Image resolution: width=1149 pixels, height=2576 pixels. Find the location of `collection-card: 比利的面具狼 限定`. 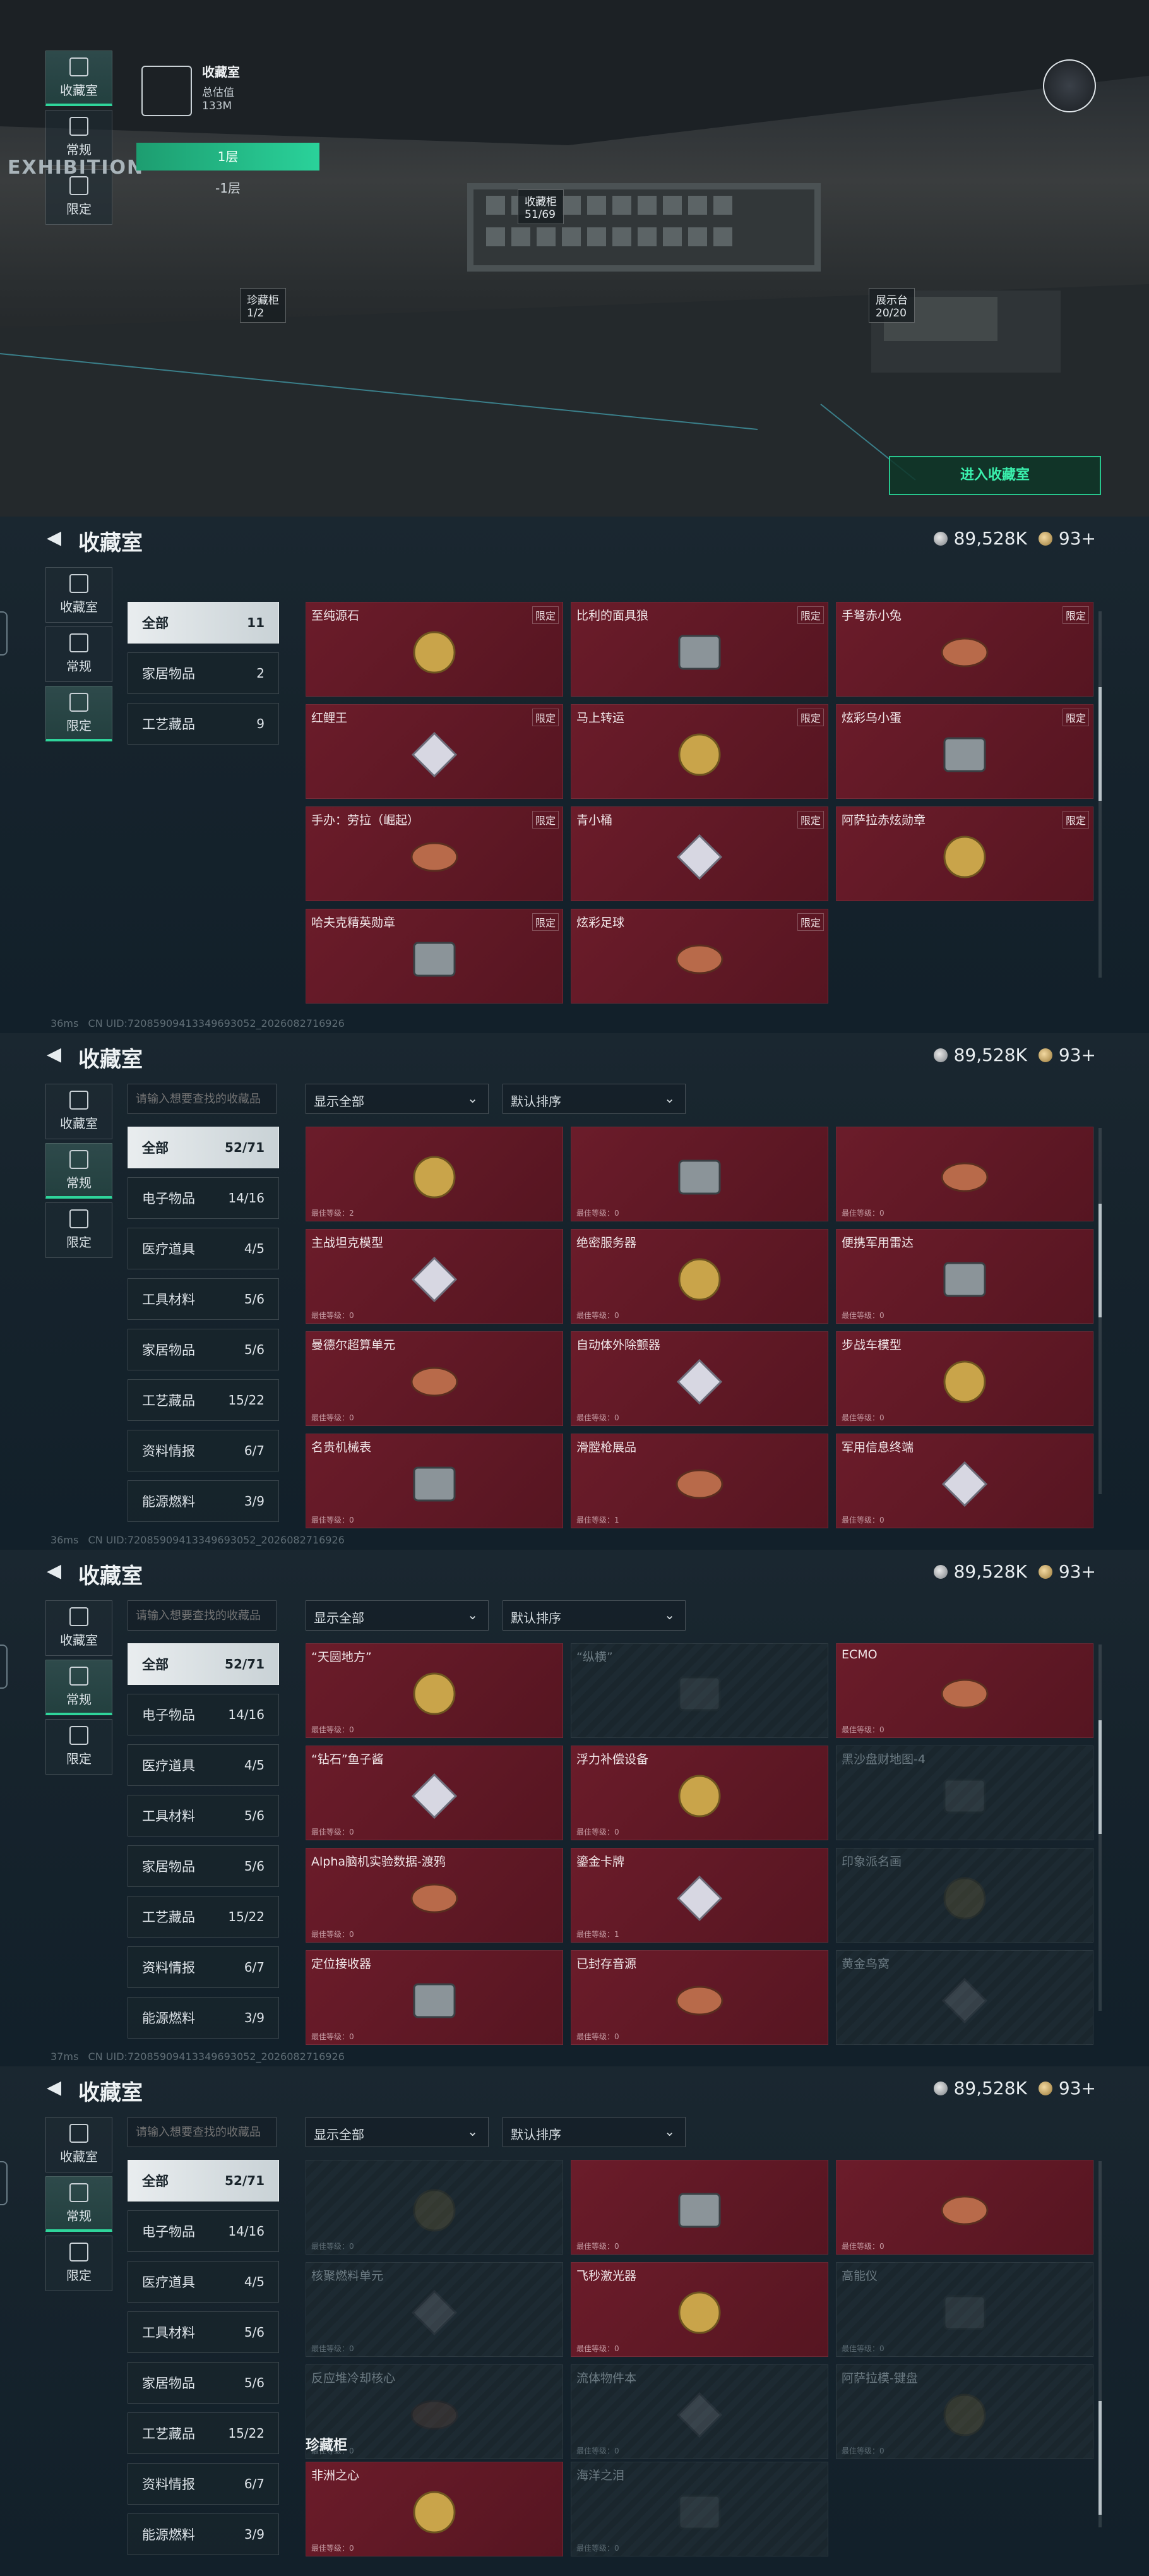

collection-card: 比利的面具狼 限定 is located at coordinates (700, 649).